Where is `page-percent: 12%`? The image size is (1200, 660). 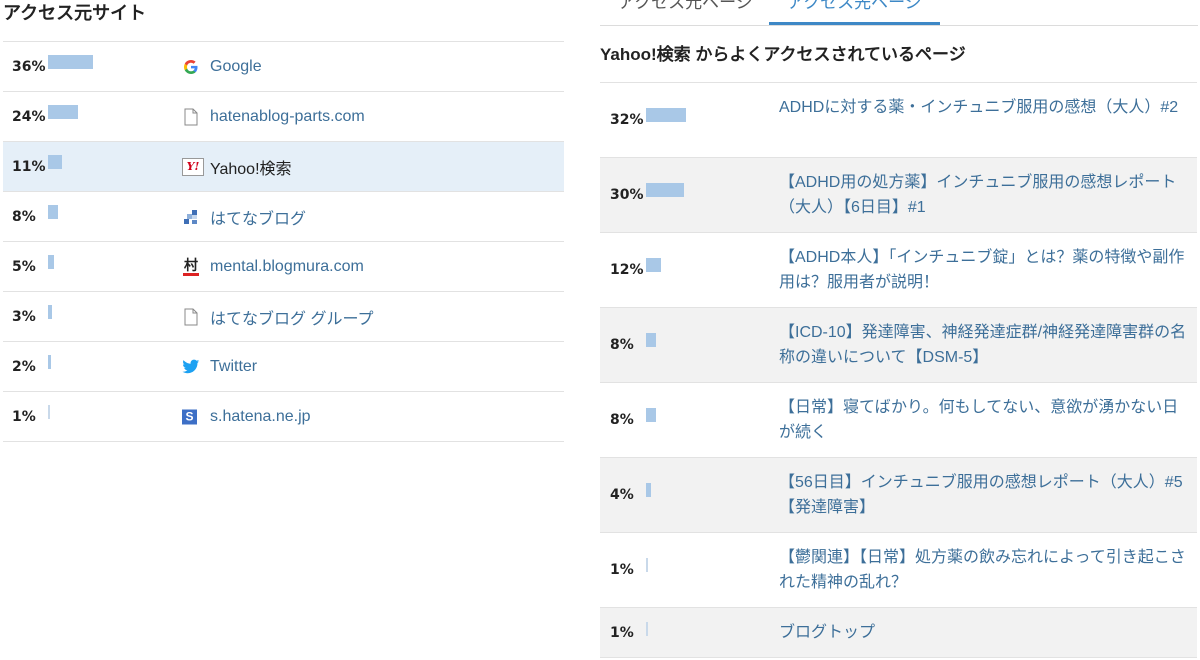 page-percent: 12% is located at coordinates (627, 270).